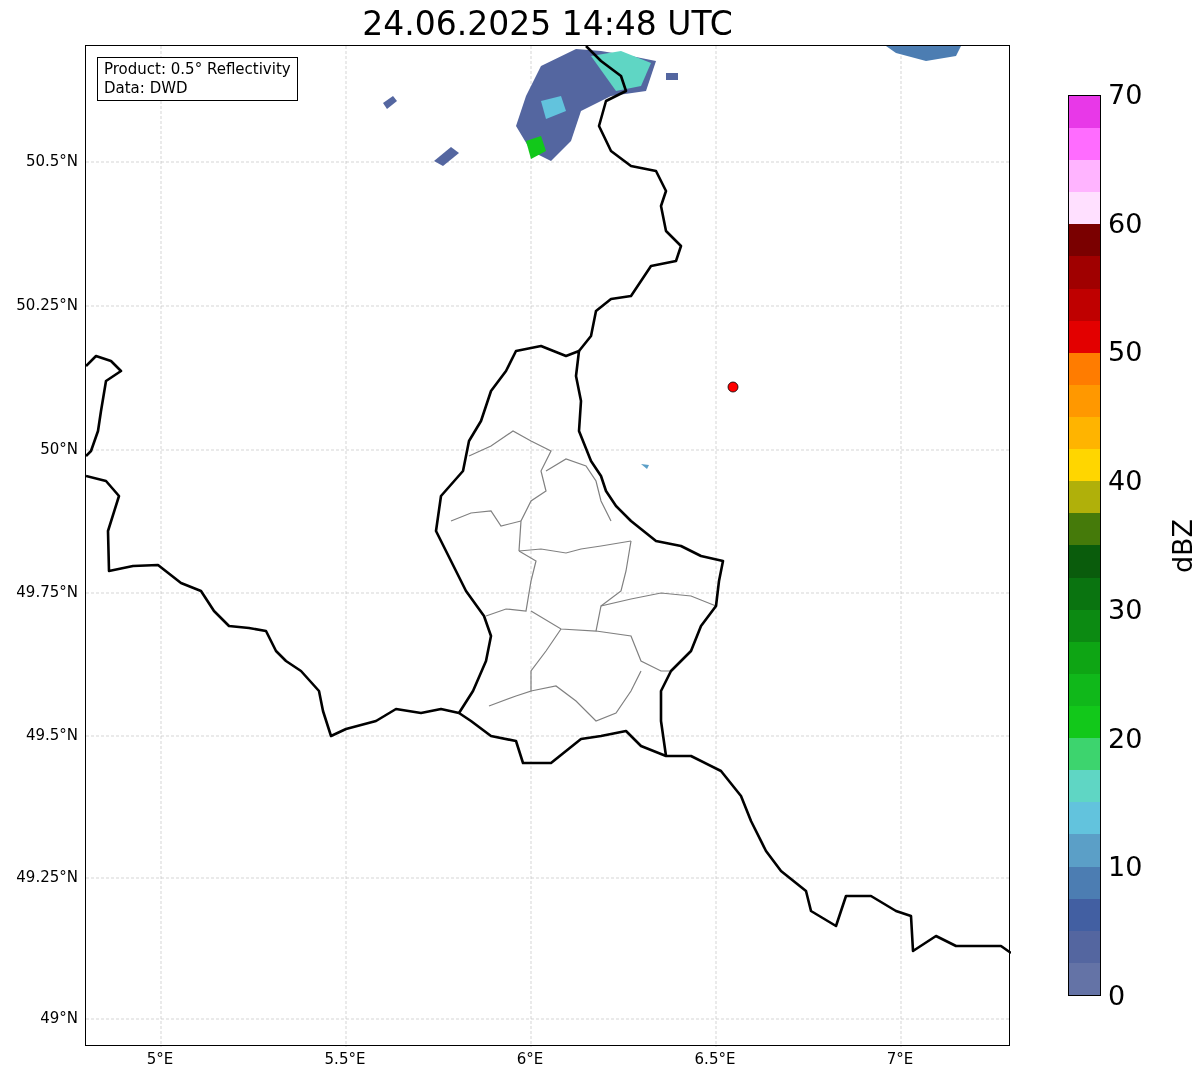 Image resolution: width=1202 pixels, height=1081 pixels. What do you see at coordinates (1125, 609) in the screenshot?
I see `colorbar-tick-label: 30` at bounding box center [1125, 609].